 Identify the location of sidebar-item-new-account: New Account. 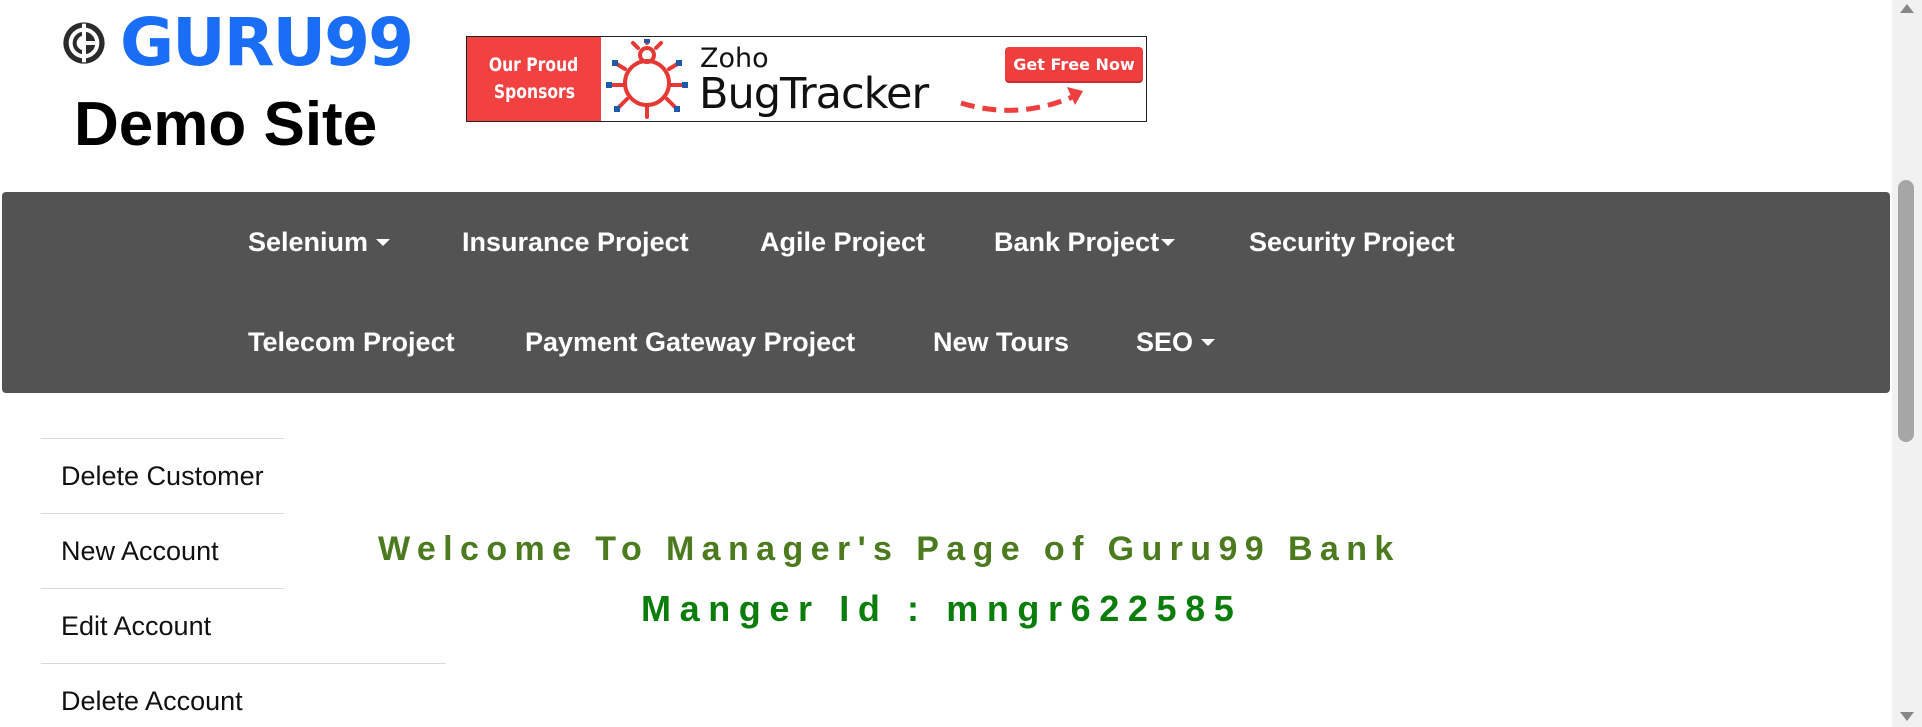
(162, 550).